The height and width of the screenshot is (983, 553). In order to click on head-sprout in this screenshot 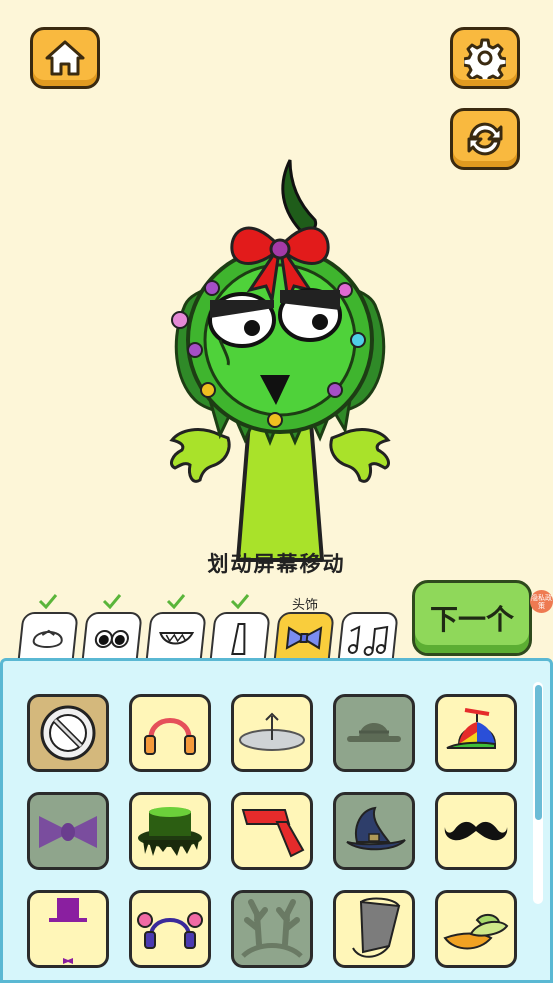, I will do `click(299, 196)`.